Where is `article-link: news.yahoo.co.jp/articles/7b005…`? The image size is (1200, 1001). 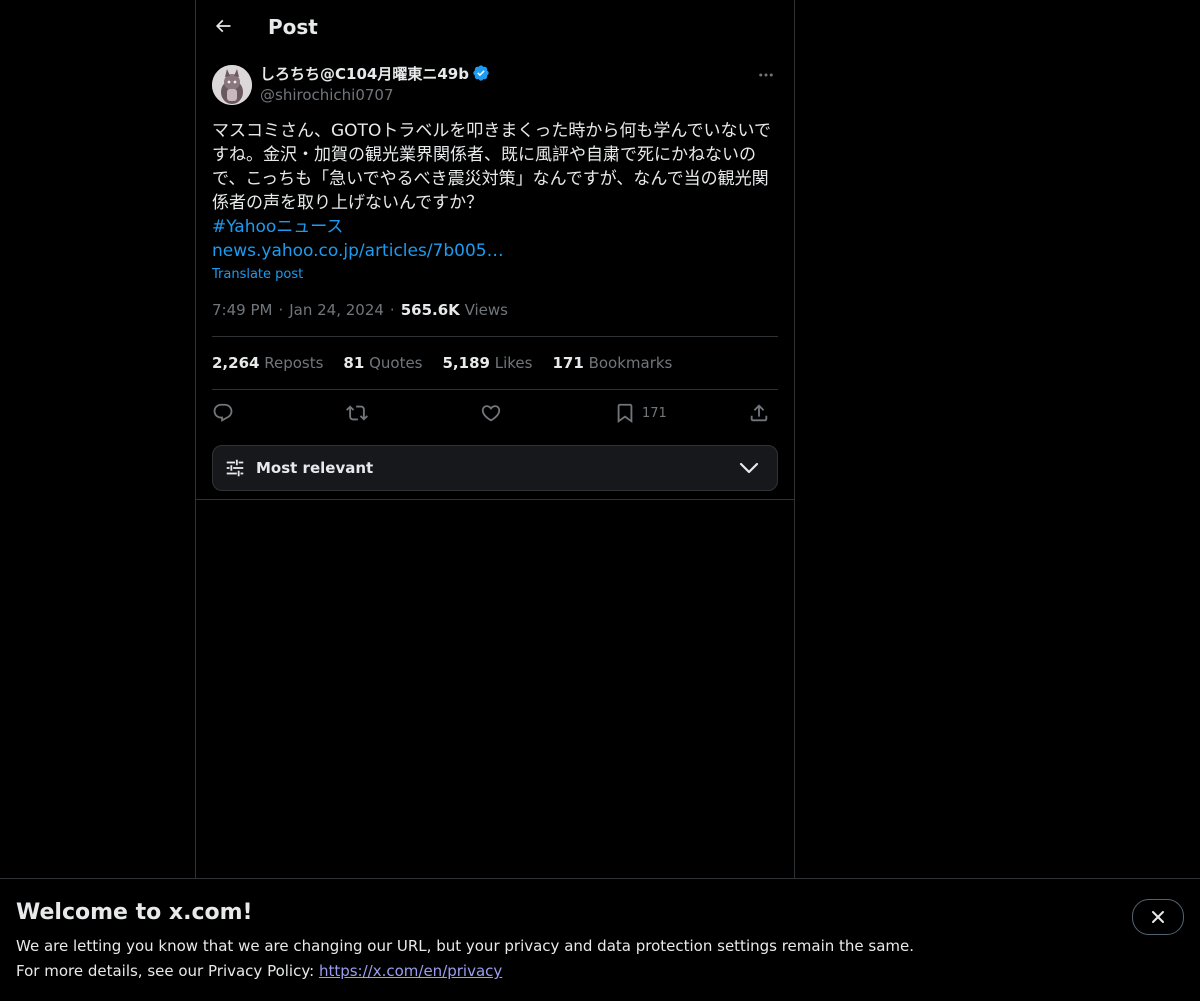
article-link: news.yahoo.co.jp/articles/7b005… is located at coordinates (495, 251).